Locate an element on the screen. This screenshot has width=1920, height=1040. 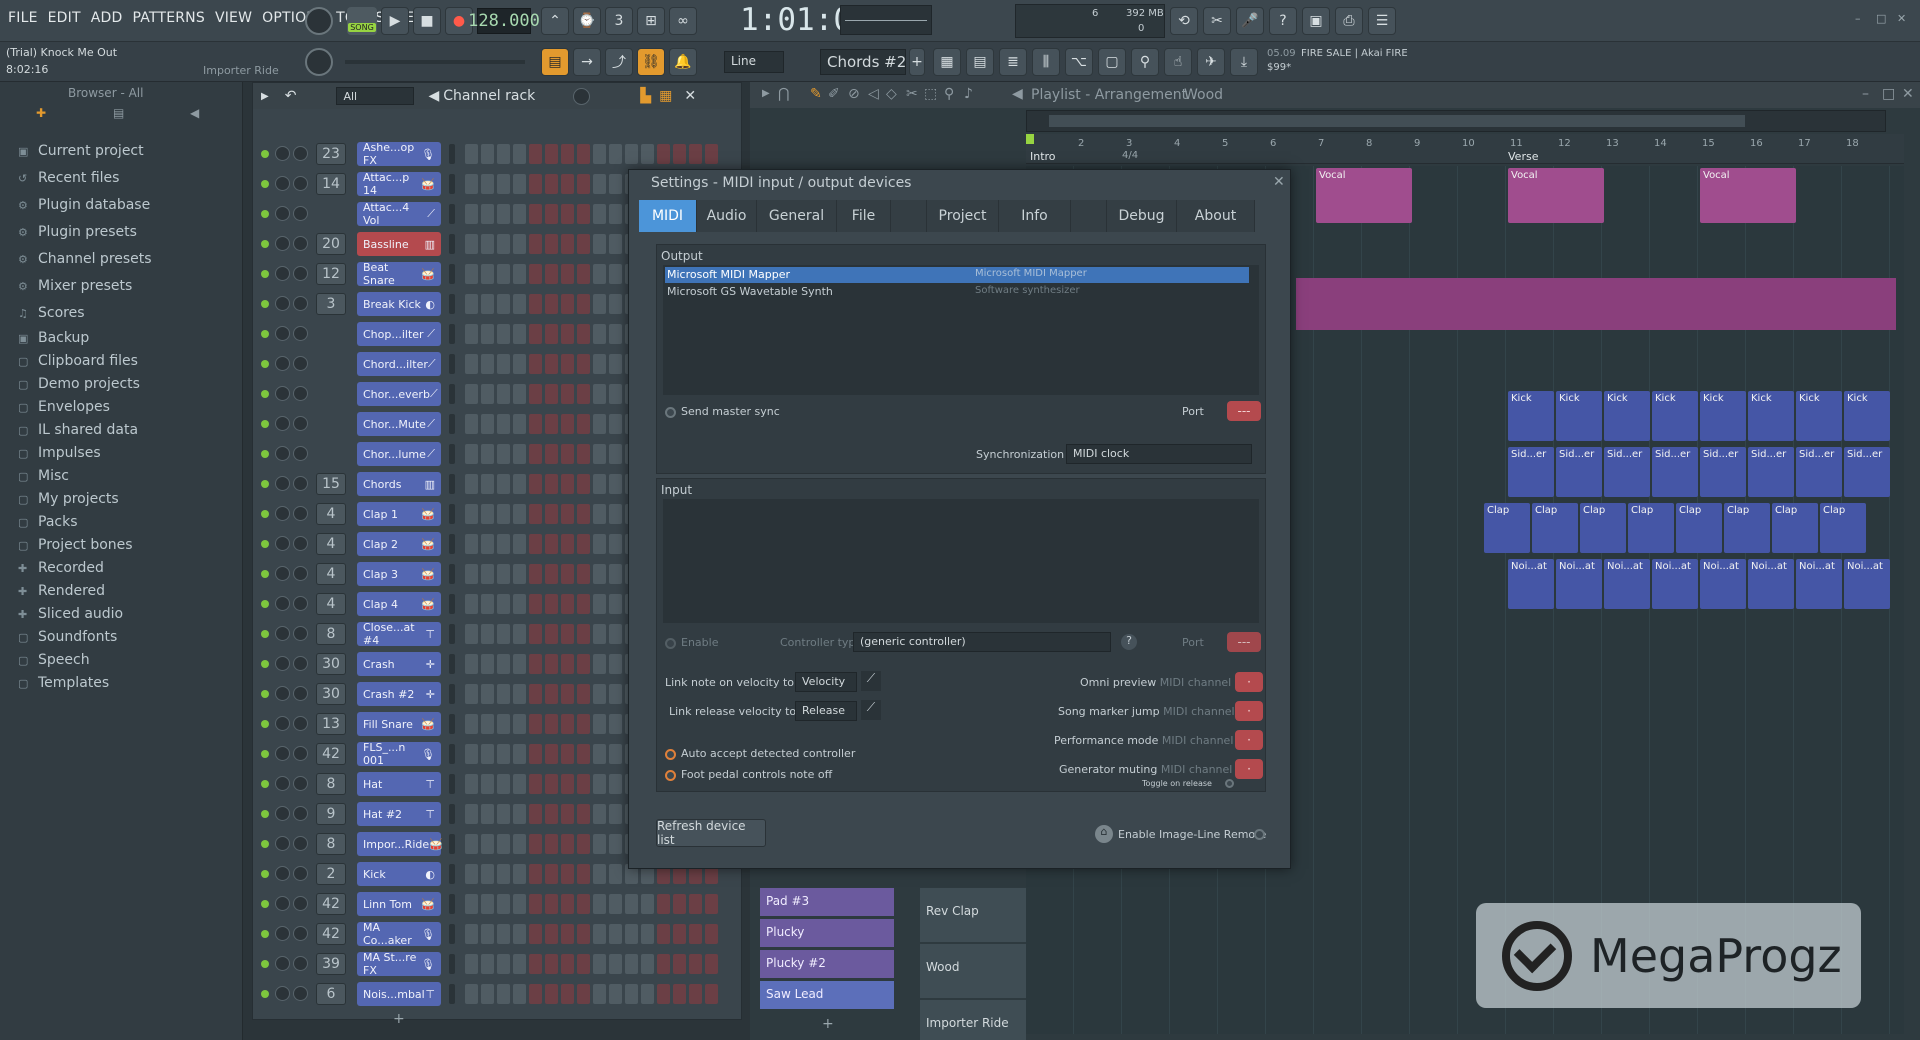
master-volume-knob is located at coordinates (319, 21).